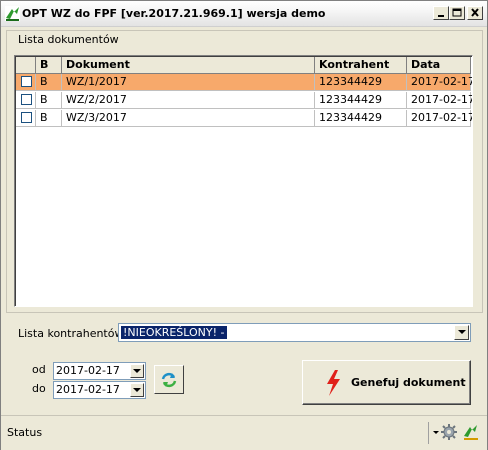 The image size is (488, 450). I want to click on gear-icon, so click(449, 432).